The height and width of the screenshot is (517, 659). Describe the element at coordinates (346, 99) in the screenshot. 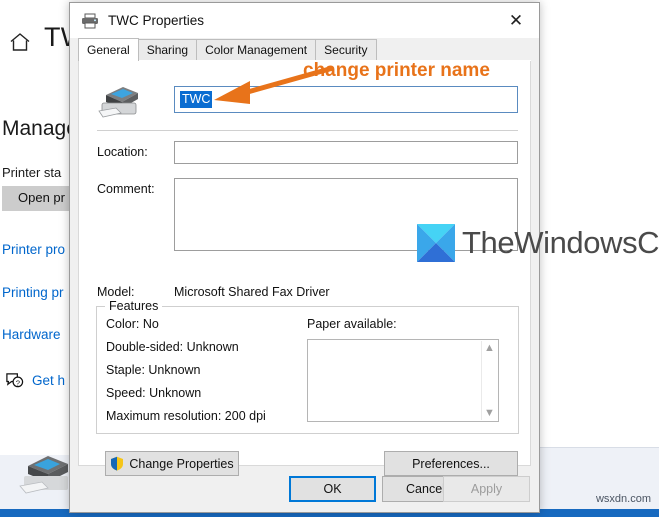

I see `printer-name-input: TWC` at that location.